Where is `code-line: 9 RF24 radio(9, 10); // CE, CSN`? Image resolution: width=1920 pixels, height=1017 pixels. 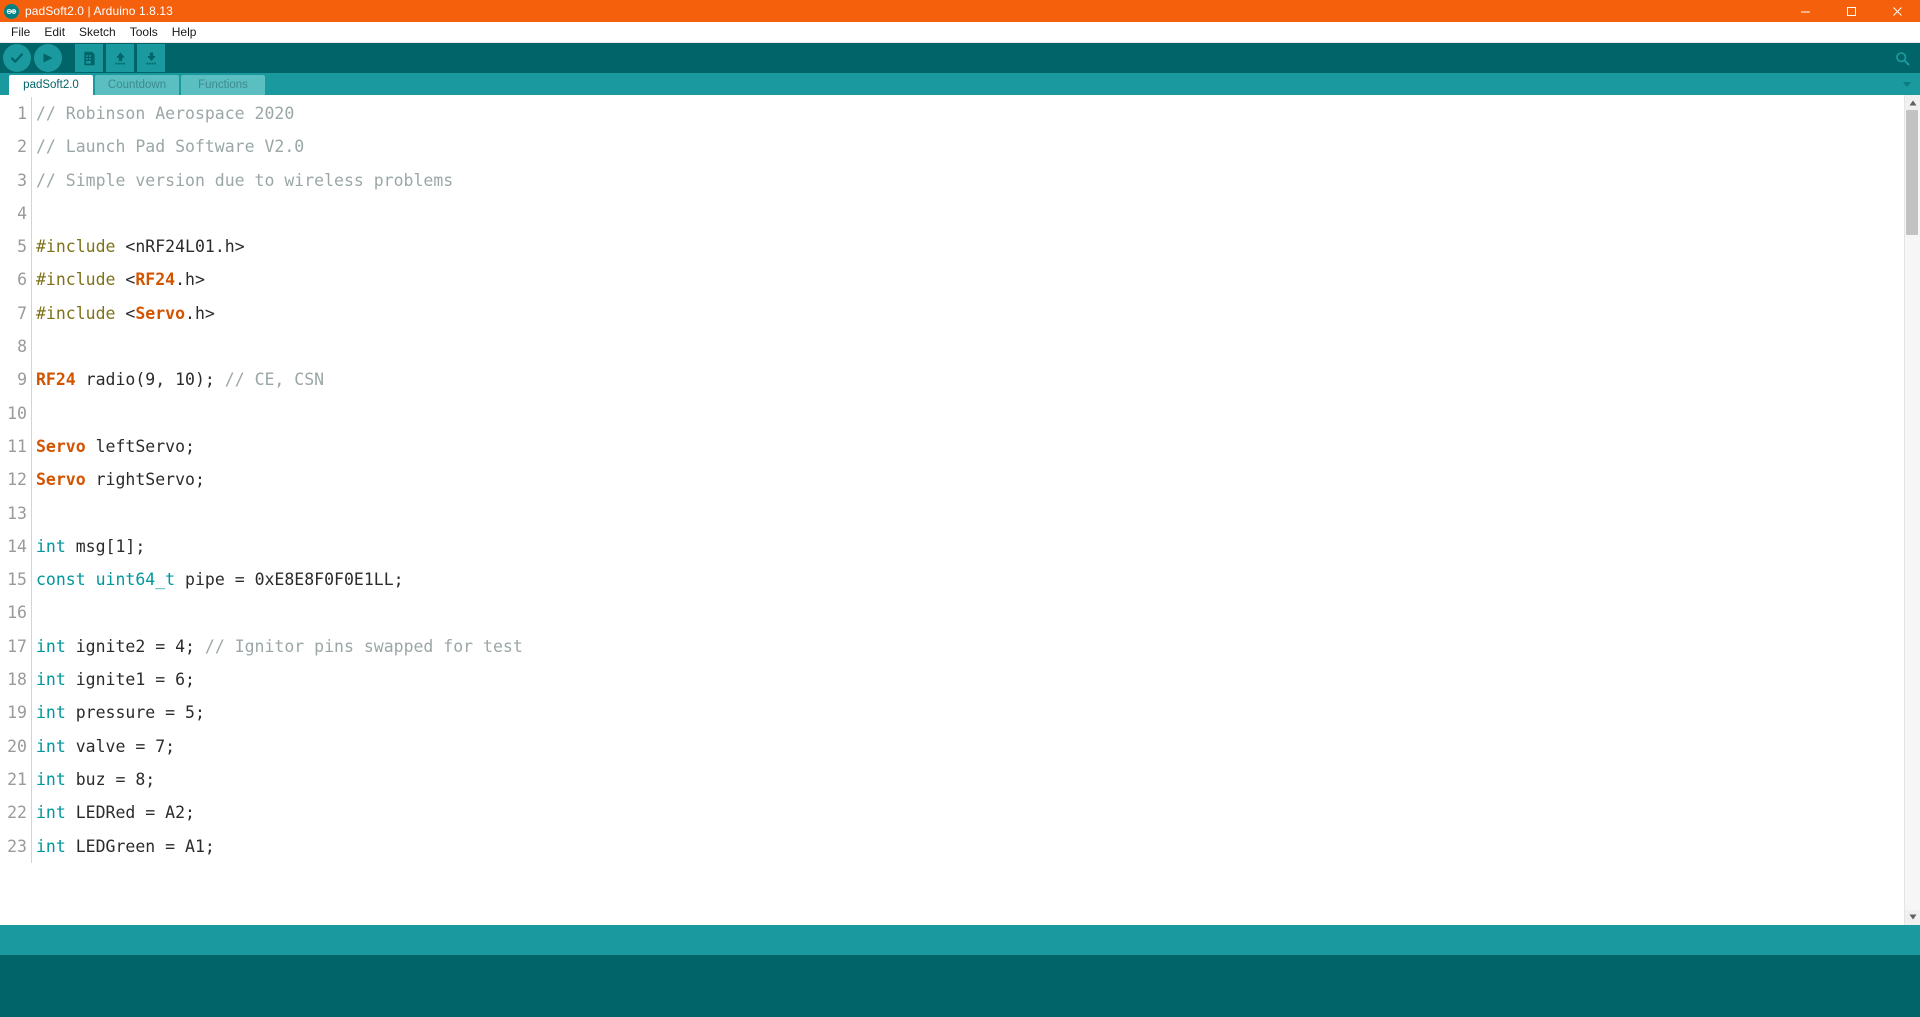 code-line: 9 RF24 radio(9, 10); // CE, CSN is located at coordinates (952, 380).